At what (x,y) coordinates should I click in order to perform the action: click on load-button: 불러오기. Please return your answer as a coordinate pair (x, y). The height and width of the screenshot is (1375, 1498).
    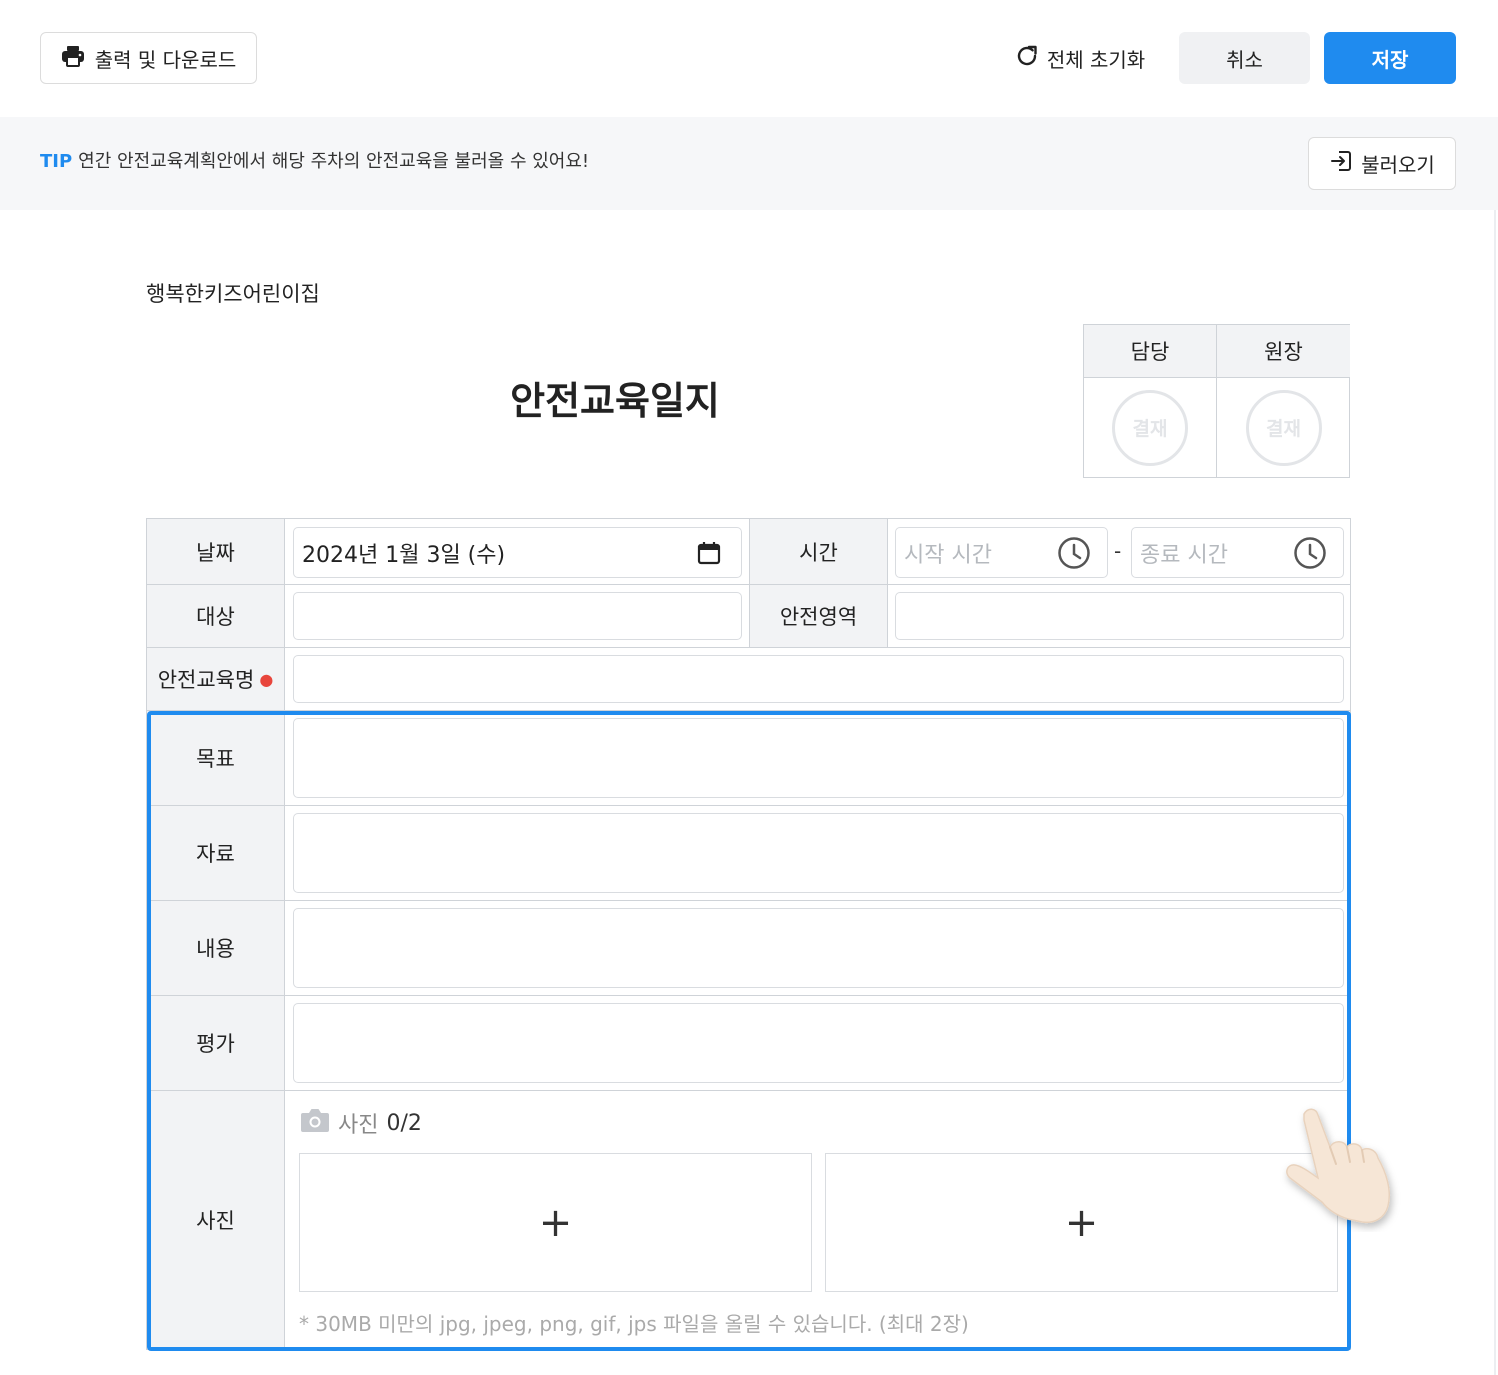
    Looking at the image, I should click on (1382, 163).